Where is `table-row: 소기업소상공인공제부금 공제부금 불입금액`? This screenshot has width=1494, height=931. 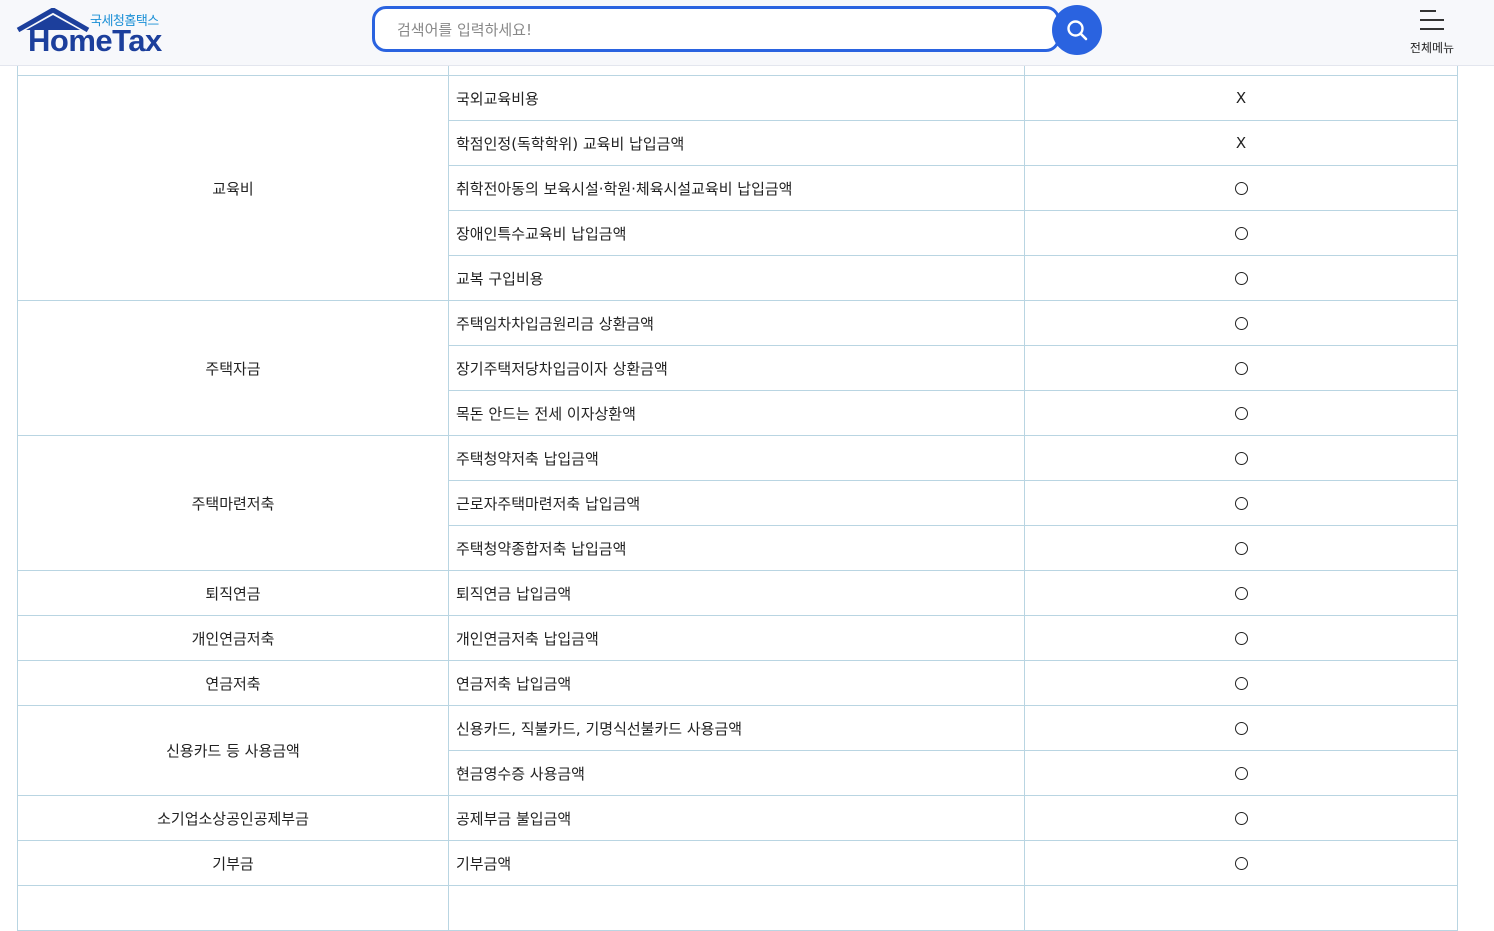
table-row: 소기업소상공인공제부금 공제부금 불입금액 is located at coordinates (737, 818).